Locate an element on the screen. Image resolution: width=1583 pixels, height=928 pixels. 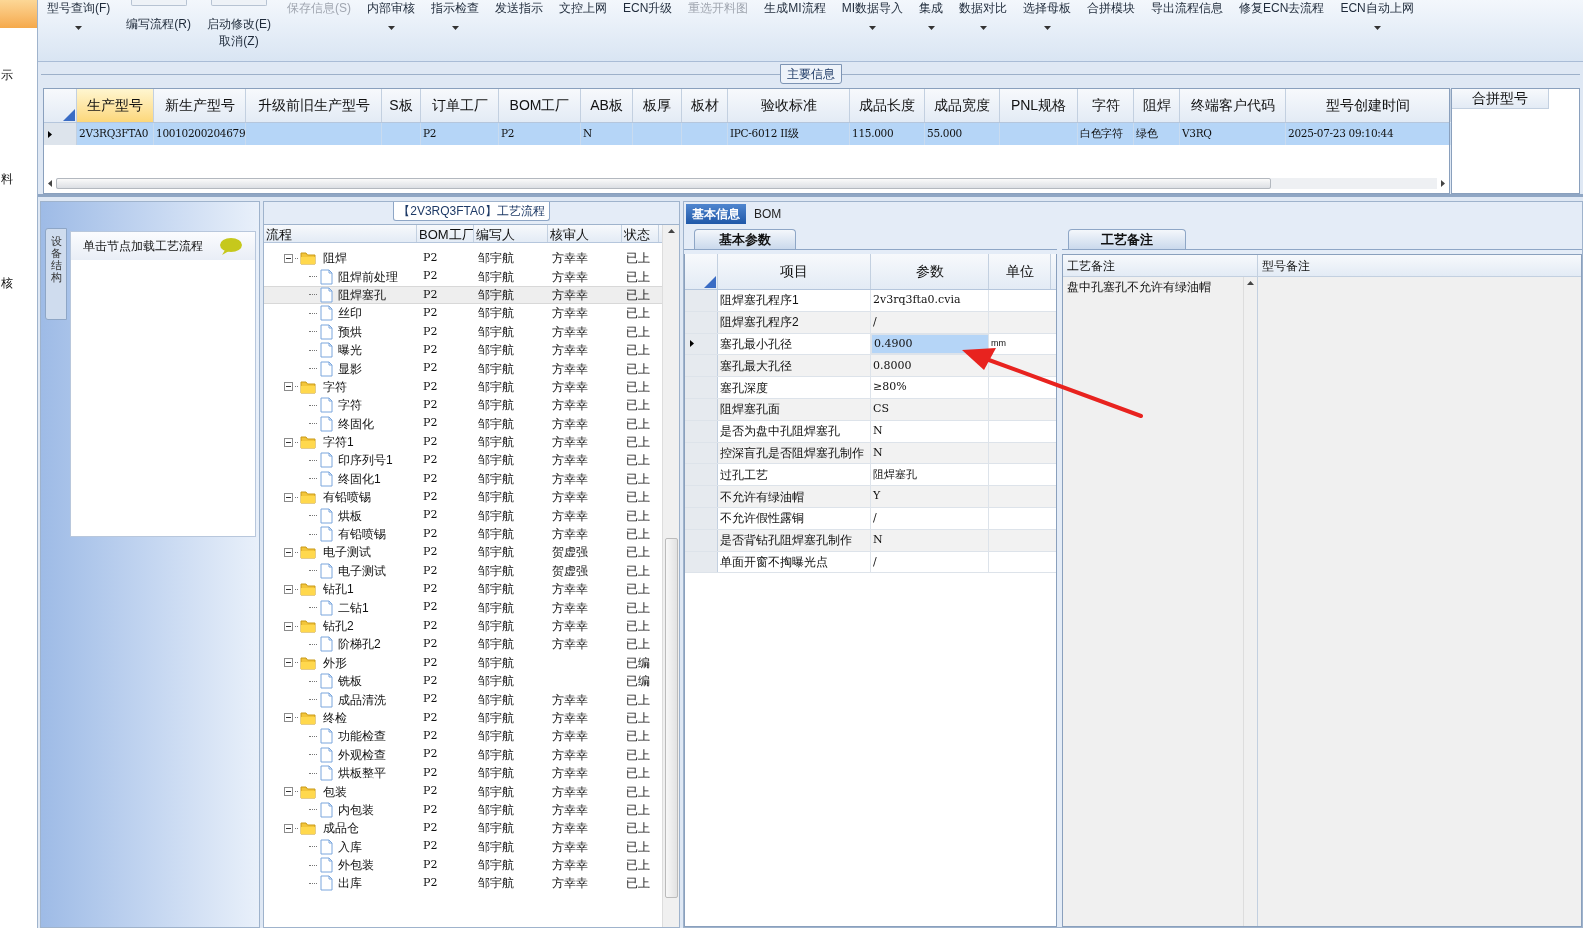
flow-row: 显影 P2 邹宇航 方幸幸 已上 is located at coordinates (463, 368).